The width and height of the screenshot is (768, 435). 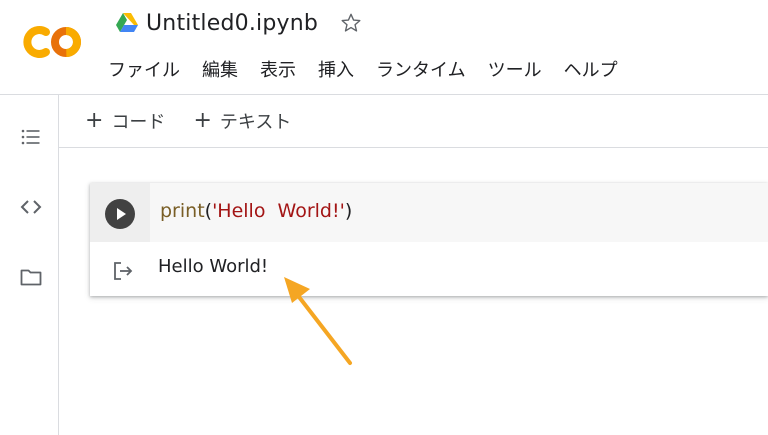 I want to click on output-text: Hello World!, so click(x=213, y=266).